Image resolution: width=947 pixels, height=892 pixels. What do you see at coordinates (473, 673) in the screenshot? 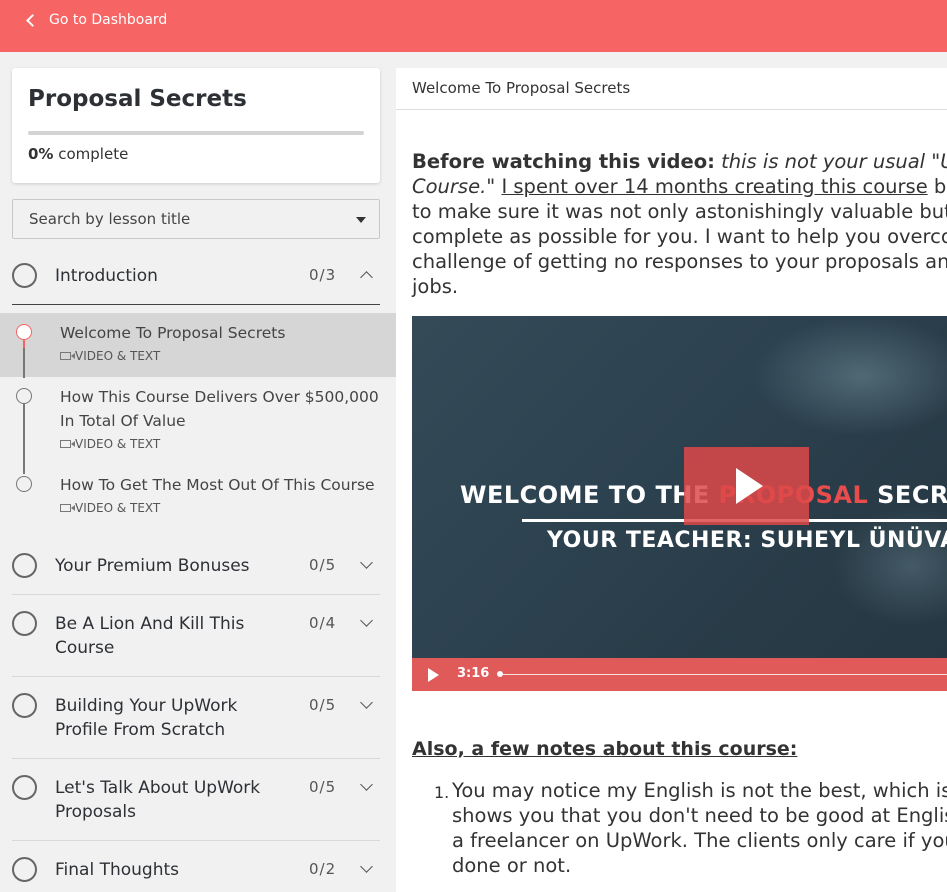
I see `video-duration: 3:16` at bounding box center [473, 673].